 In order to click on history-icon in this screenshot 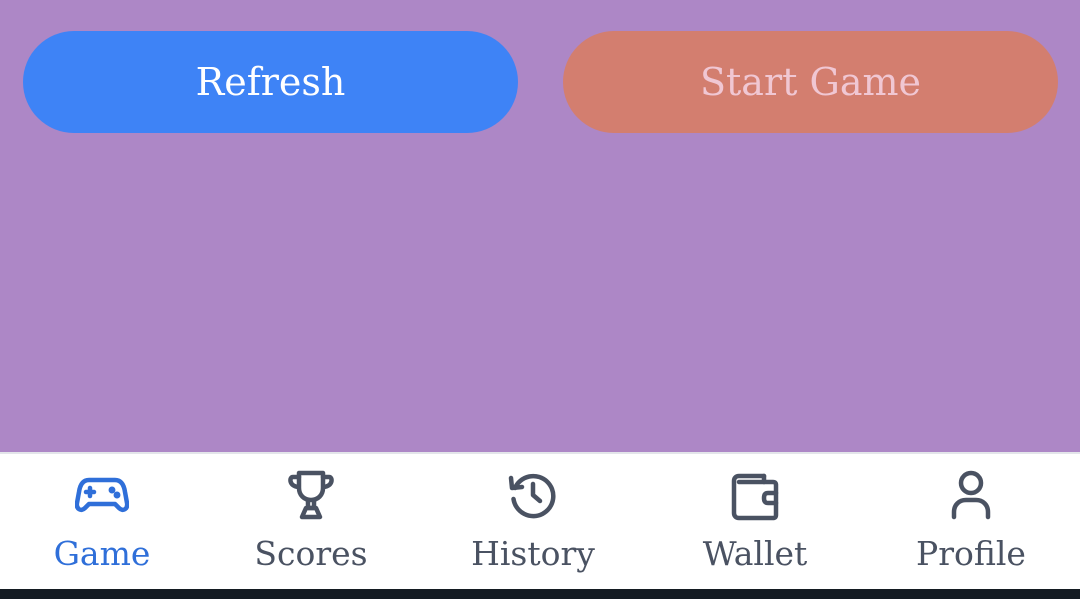, I will do `click(533, 495)`.